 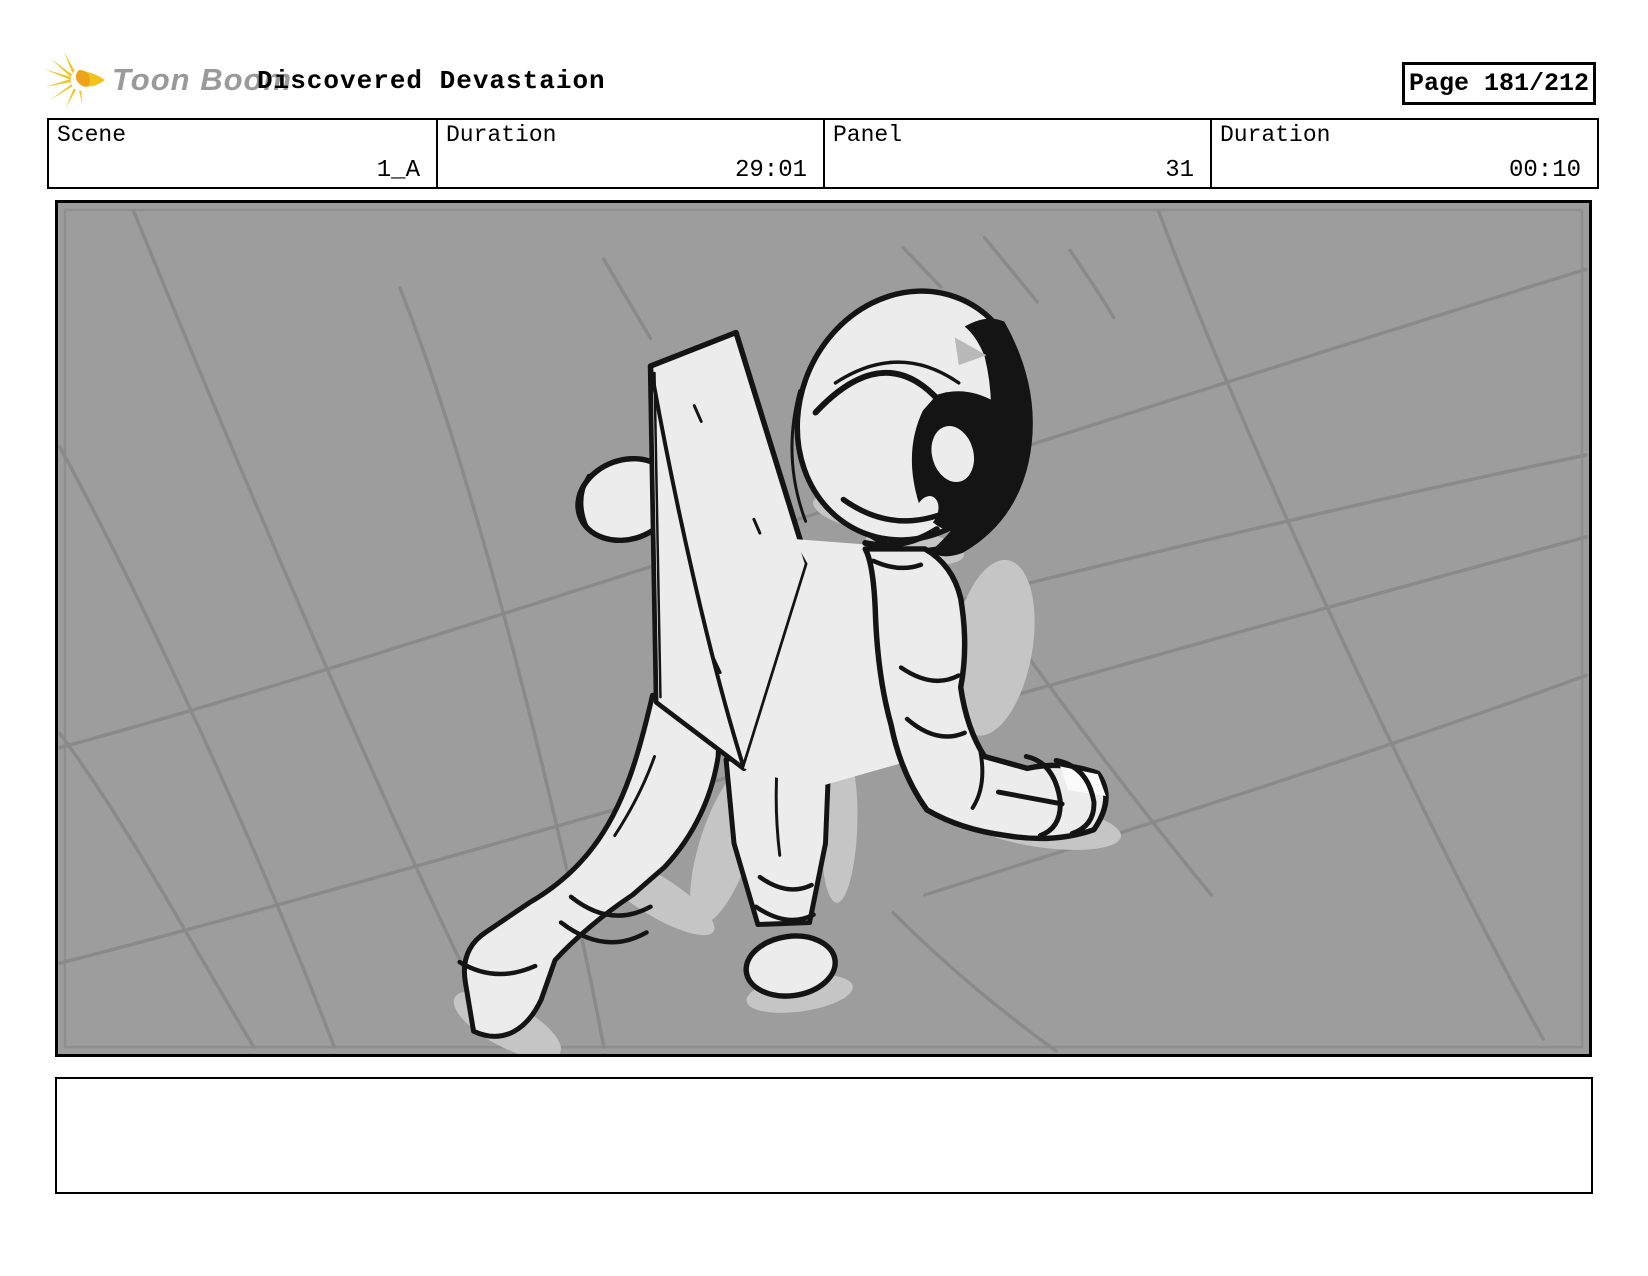 What do you see at coordinates (1403, 153) in the screenshot?
I see `info-cell-panel-duration: Duration 00:10` at bounding box center [1403, 153].